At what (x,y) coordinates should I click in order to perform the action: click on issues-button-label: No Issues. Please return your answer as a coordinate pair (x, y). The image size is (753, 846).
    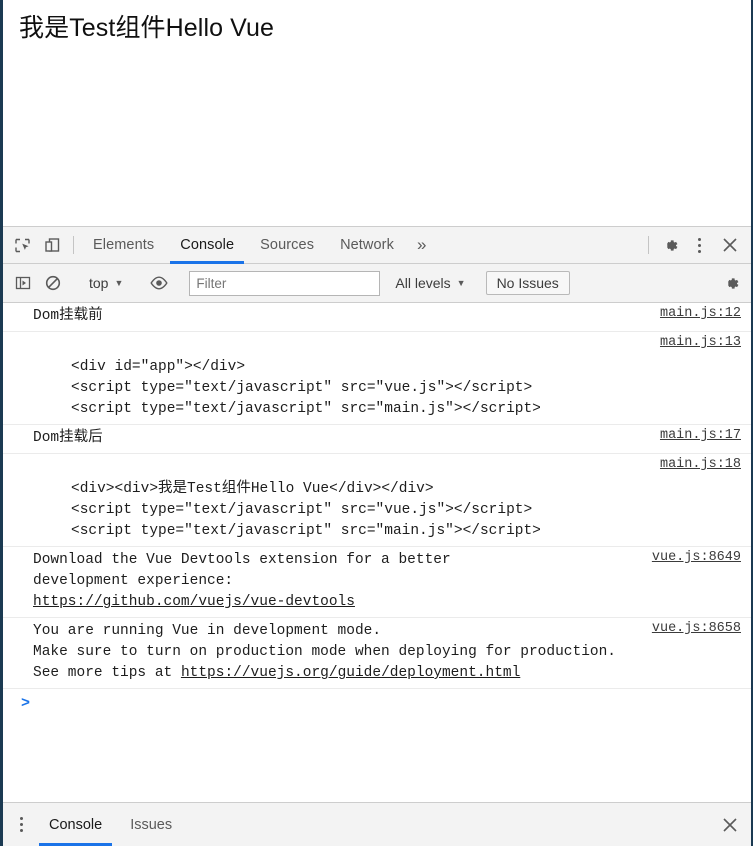
    Looking at the image, I should click on (527, 283).